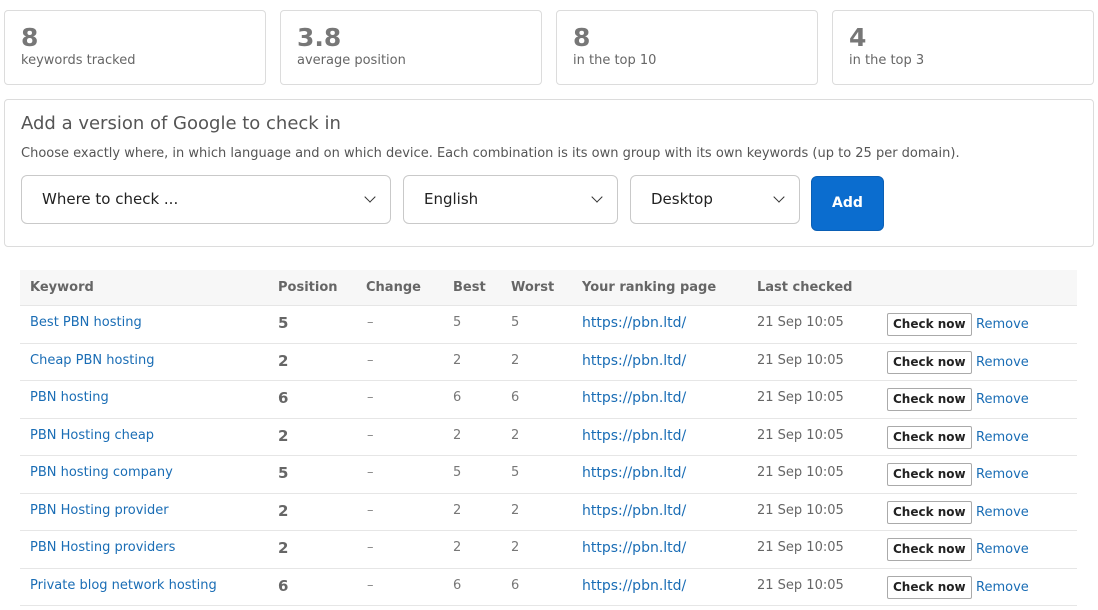  Describe the element at coordinates (715, 199) in the screenshot. I see `device-select: Desktop` at that location.